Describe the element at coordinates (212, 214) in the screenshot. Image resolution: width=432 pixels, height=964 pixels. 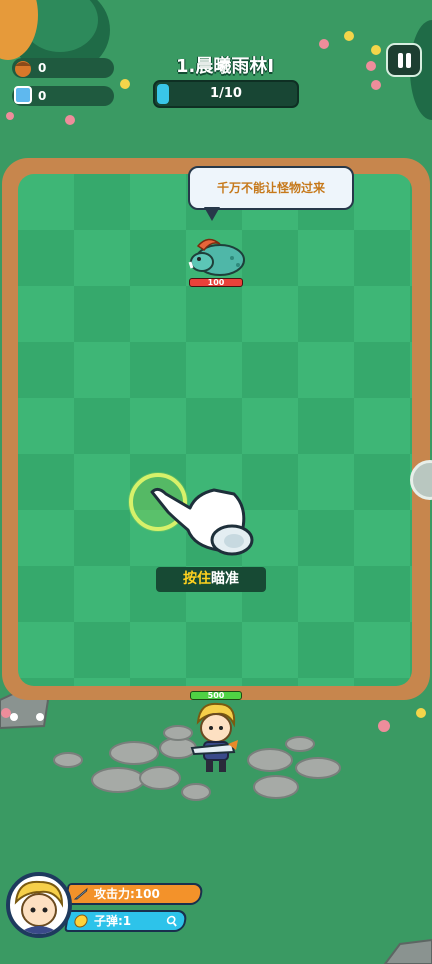
I see `speech-bubble-tail` at that location.